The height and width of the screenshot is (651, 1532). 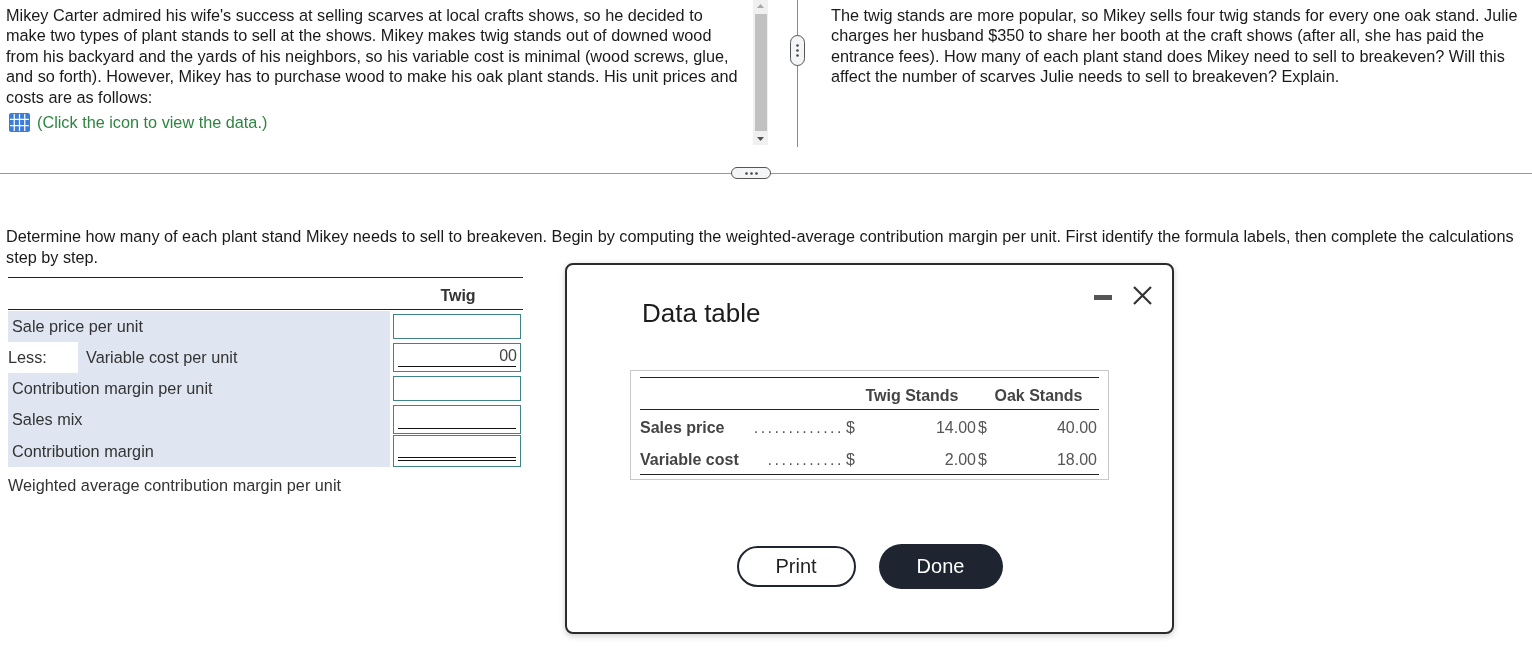 I want to click on table-grid-icon, so click(x=19, y=122).